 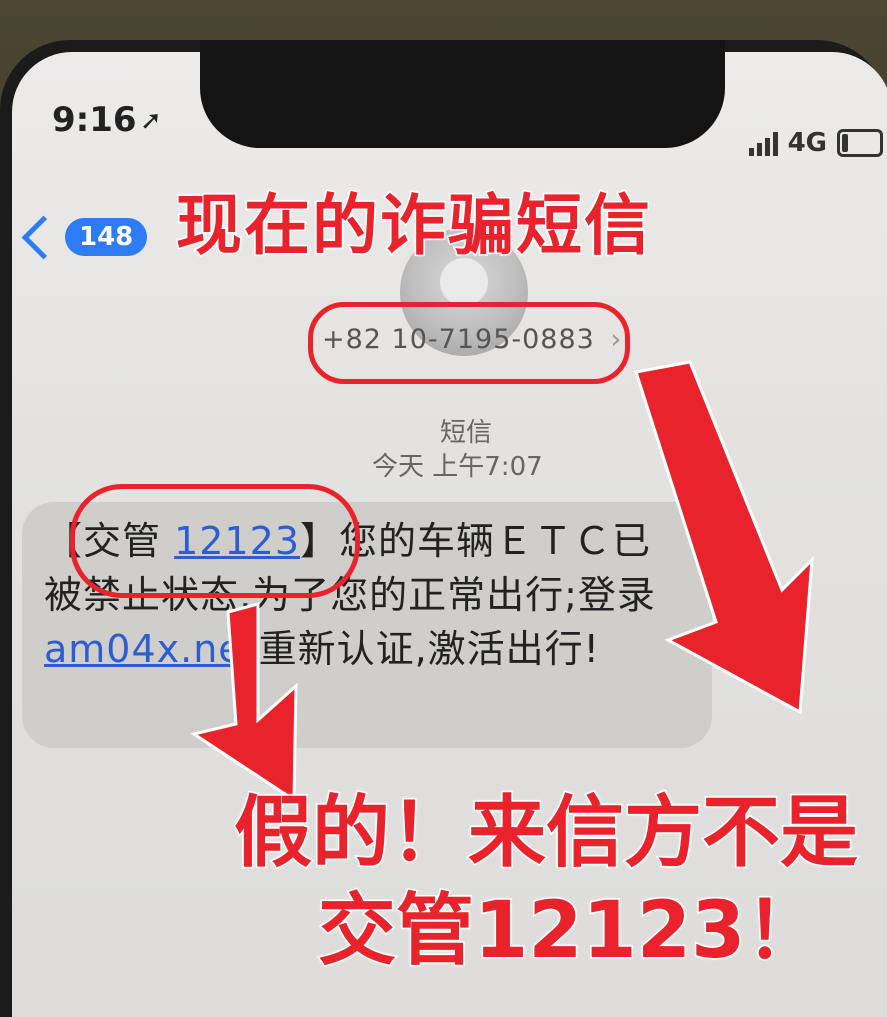 I want to click on back-button: 148, so click(x=84, y=237).